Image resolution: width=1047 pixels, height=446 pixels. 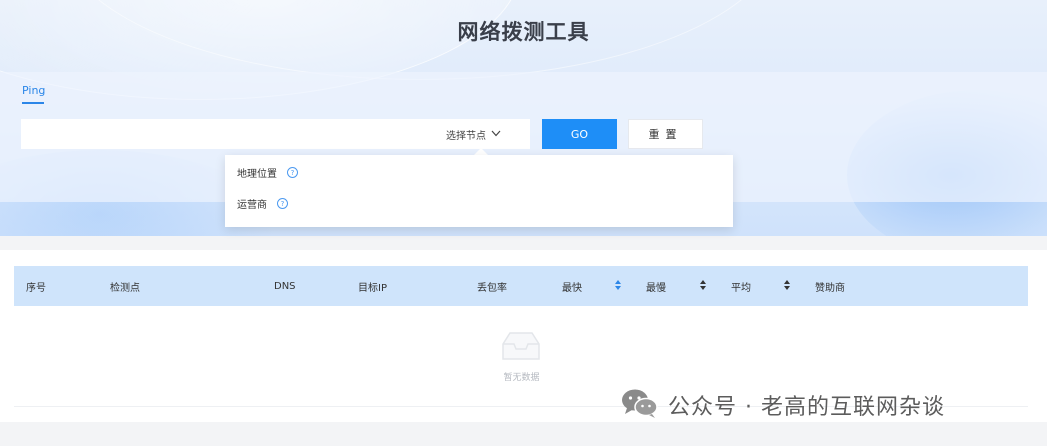 What do you see at coordinates (372, 288) in the screenshot?
I see `column-header-target-ip: 目标IP` at bounding box center [372, 288].